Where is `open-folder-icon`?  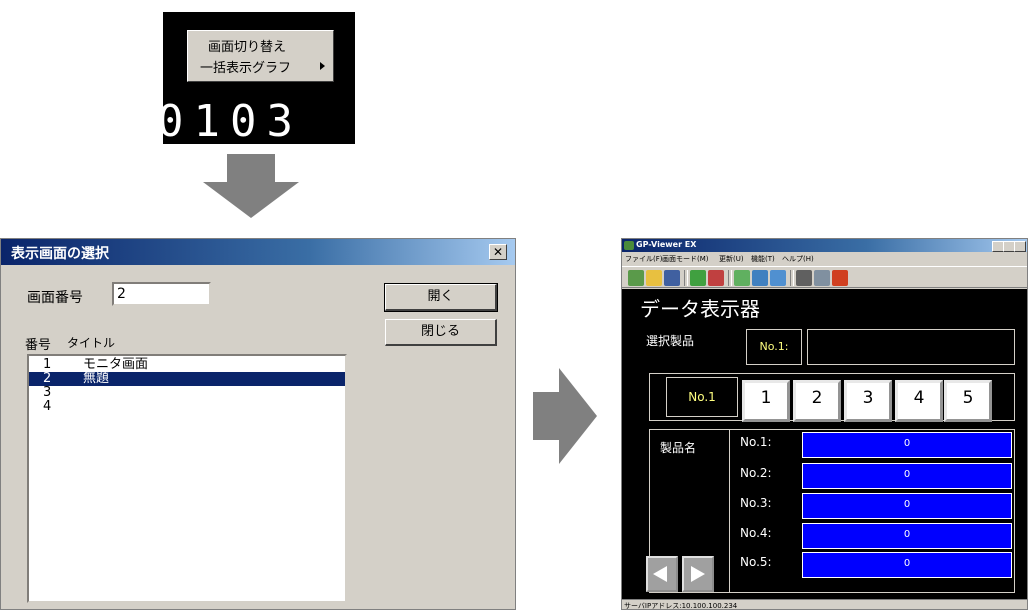 open-folder-icon is located at coordinates (654, 278).